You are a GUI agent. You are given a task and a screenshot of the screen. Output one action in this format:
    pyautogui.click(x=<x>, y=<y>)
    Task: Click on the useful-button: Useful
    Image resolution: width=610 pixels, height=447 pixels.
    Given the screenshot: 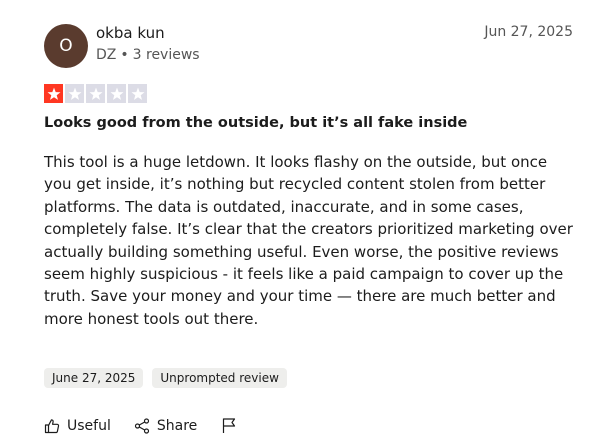 What is the action you would take?
    pyautogui.click(x=77, y=426)
    